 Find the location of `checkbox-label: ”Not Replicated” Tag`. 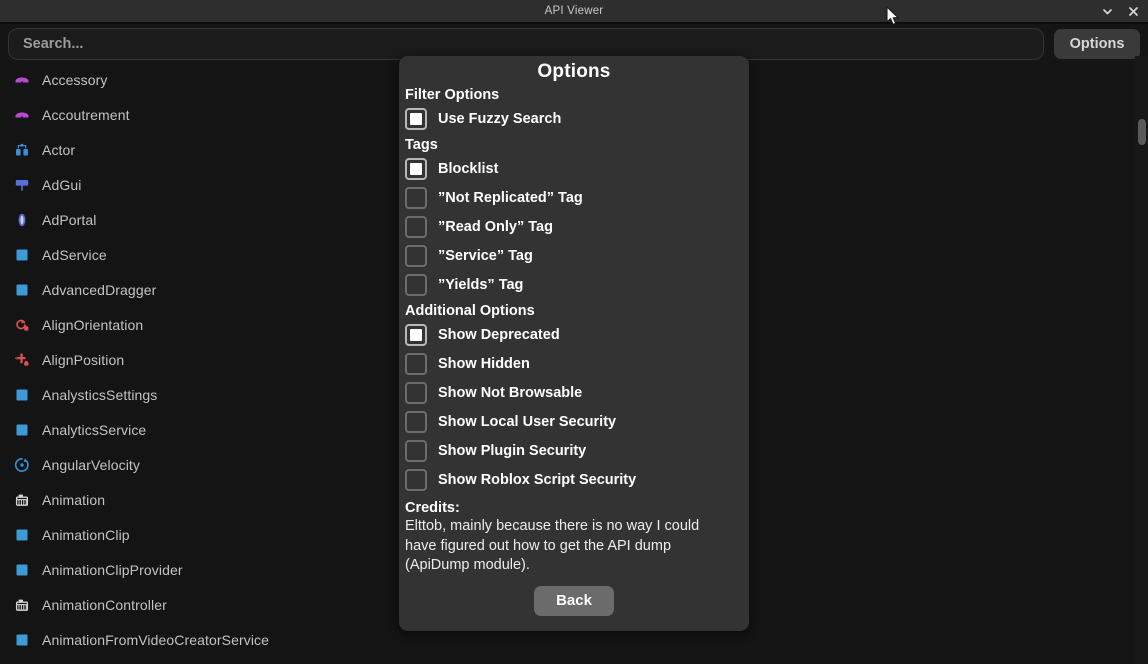

checkbox-label: ”Not Replicated” Tag is located at coordinates (510, 197).